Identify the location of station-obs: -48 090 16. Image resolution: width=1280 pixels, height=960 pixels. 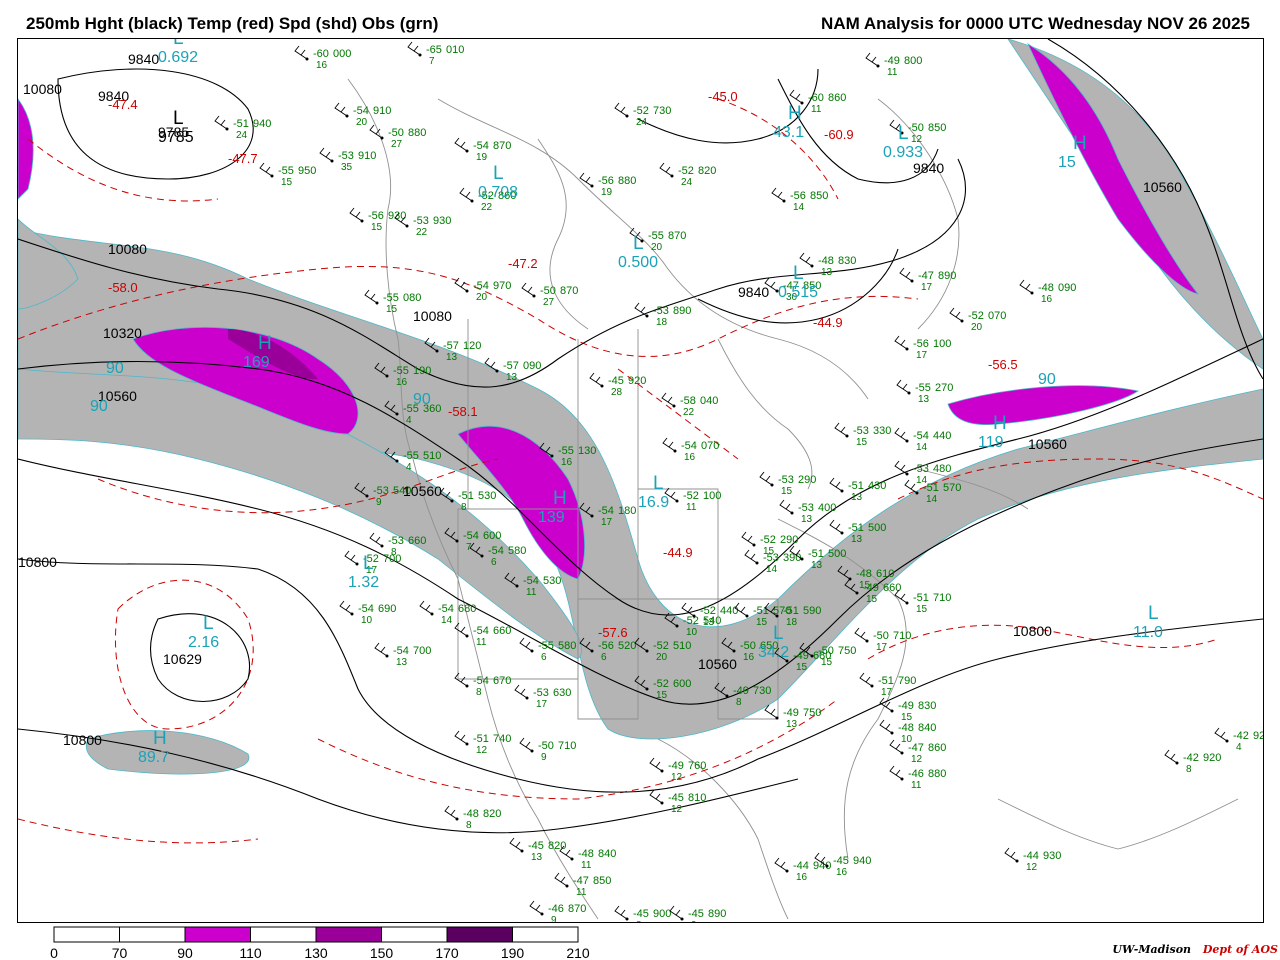
(1047, 292).